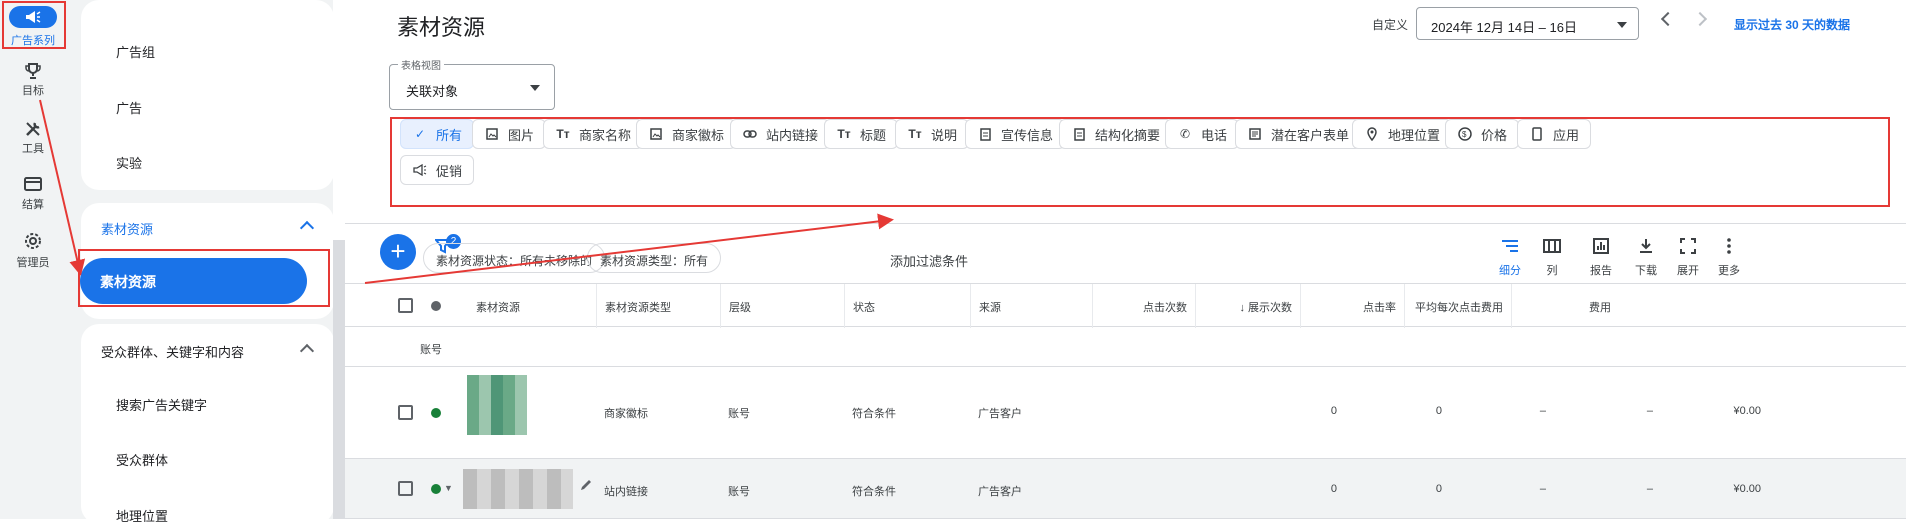  What do you see at coordinates (521, 135) in the screenshot?
I see `chip-label: 图片` at bounding box center [521, 135].